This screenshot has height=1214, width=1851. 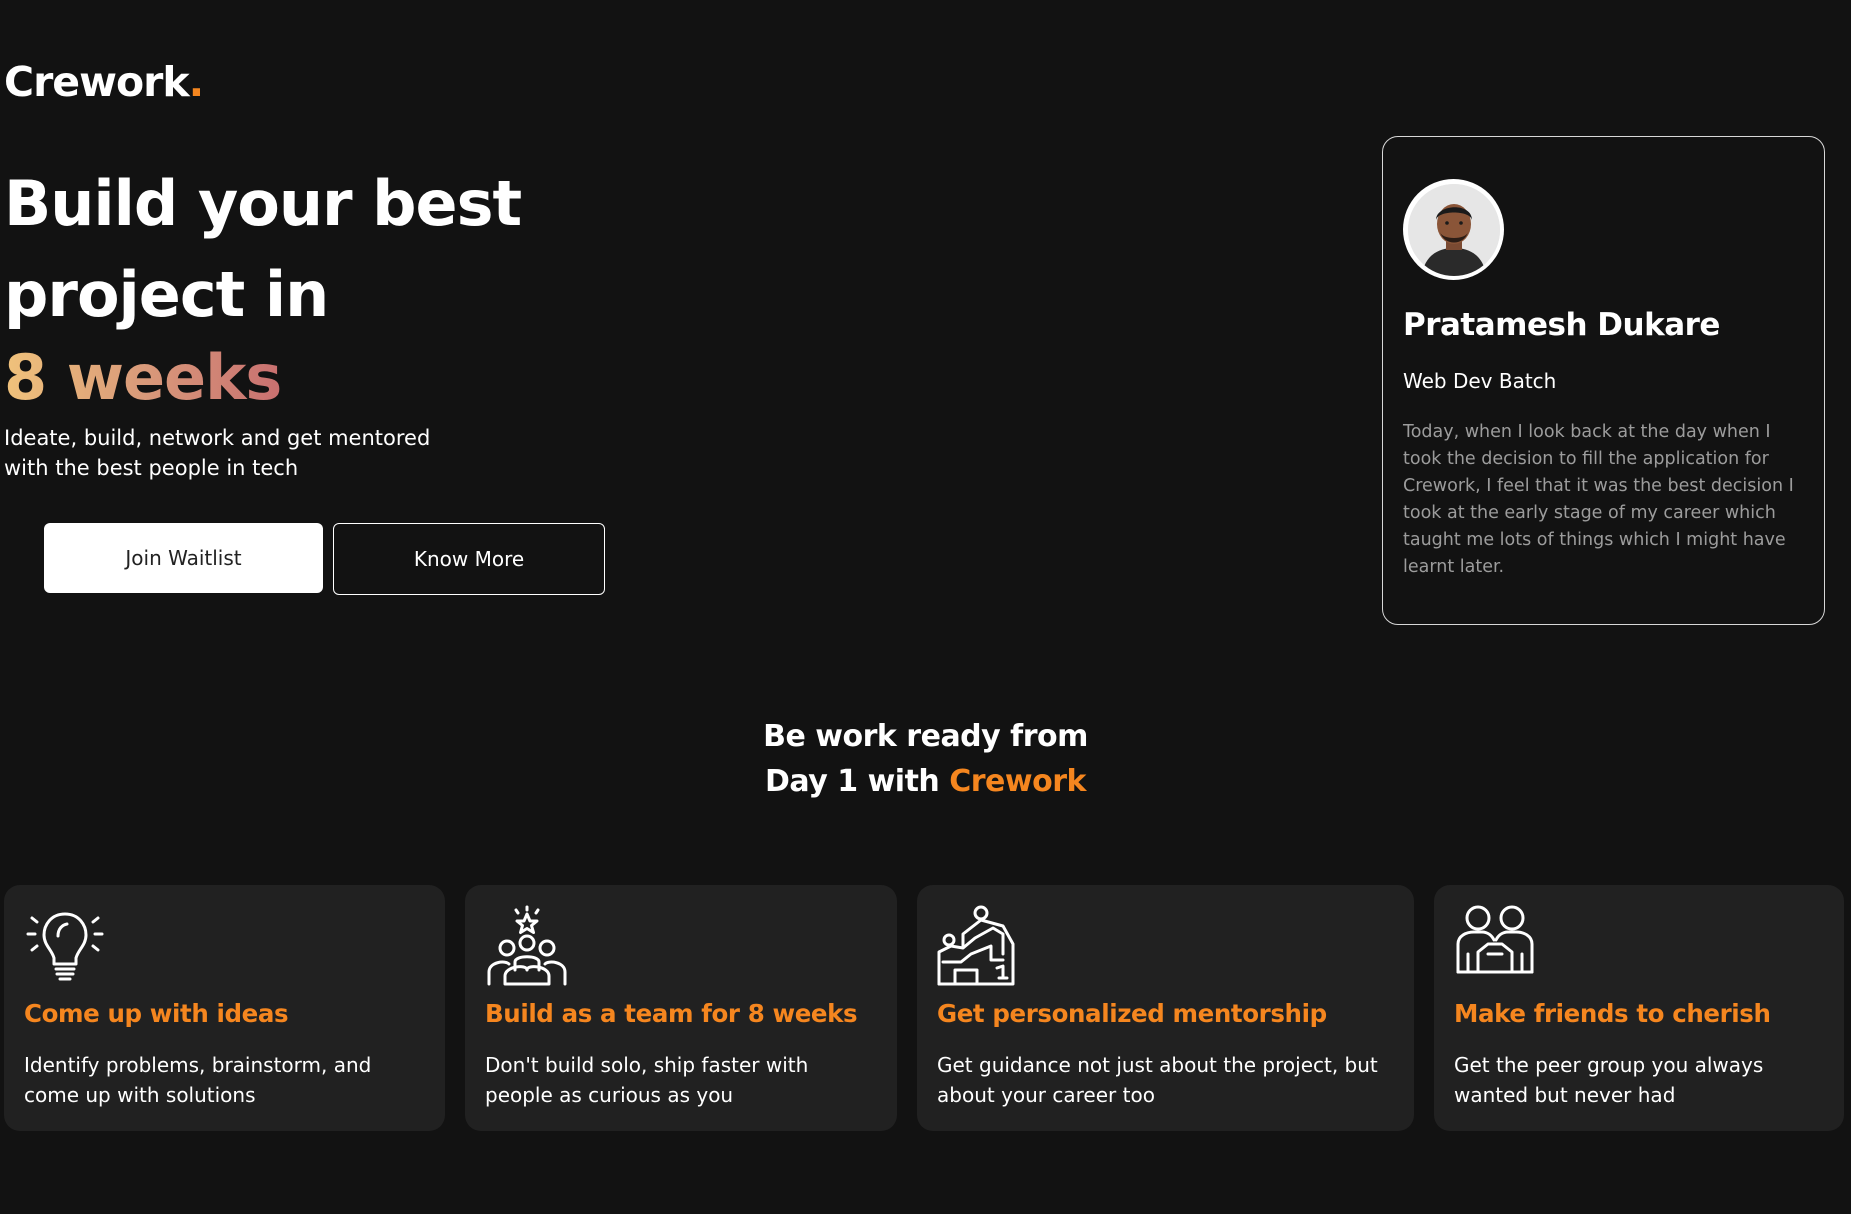 What do you see at coordinates (1612, 1013) in the screenshot?
I see `feature-title: Make friends to cherish` at bounding box center [1612, 1013].